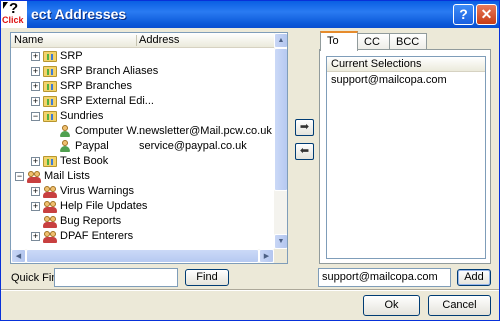  Describe the element at coordinates (116, 277) in the screenshot. I see `quick-find-input` at that location.